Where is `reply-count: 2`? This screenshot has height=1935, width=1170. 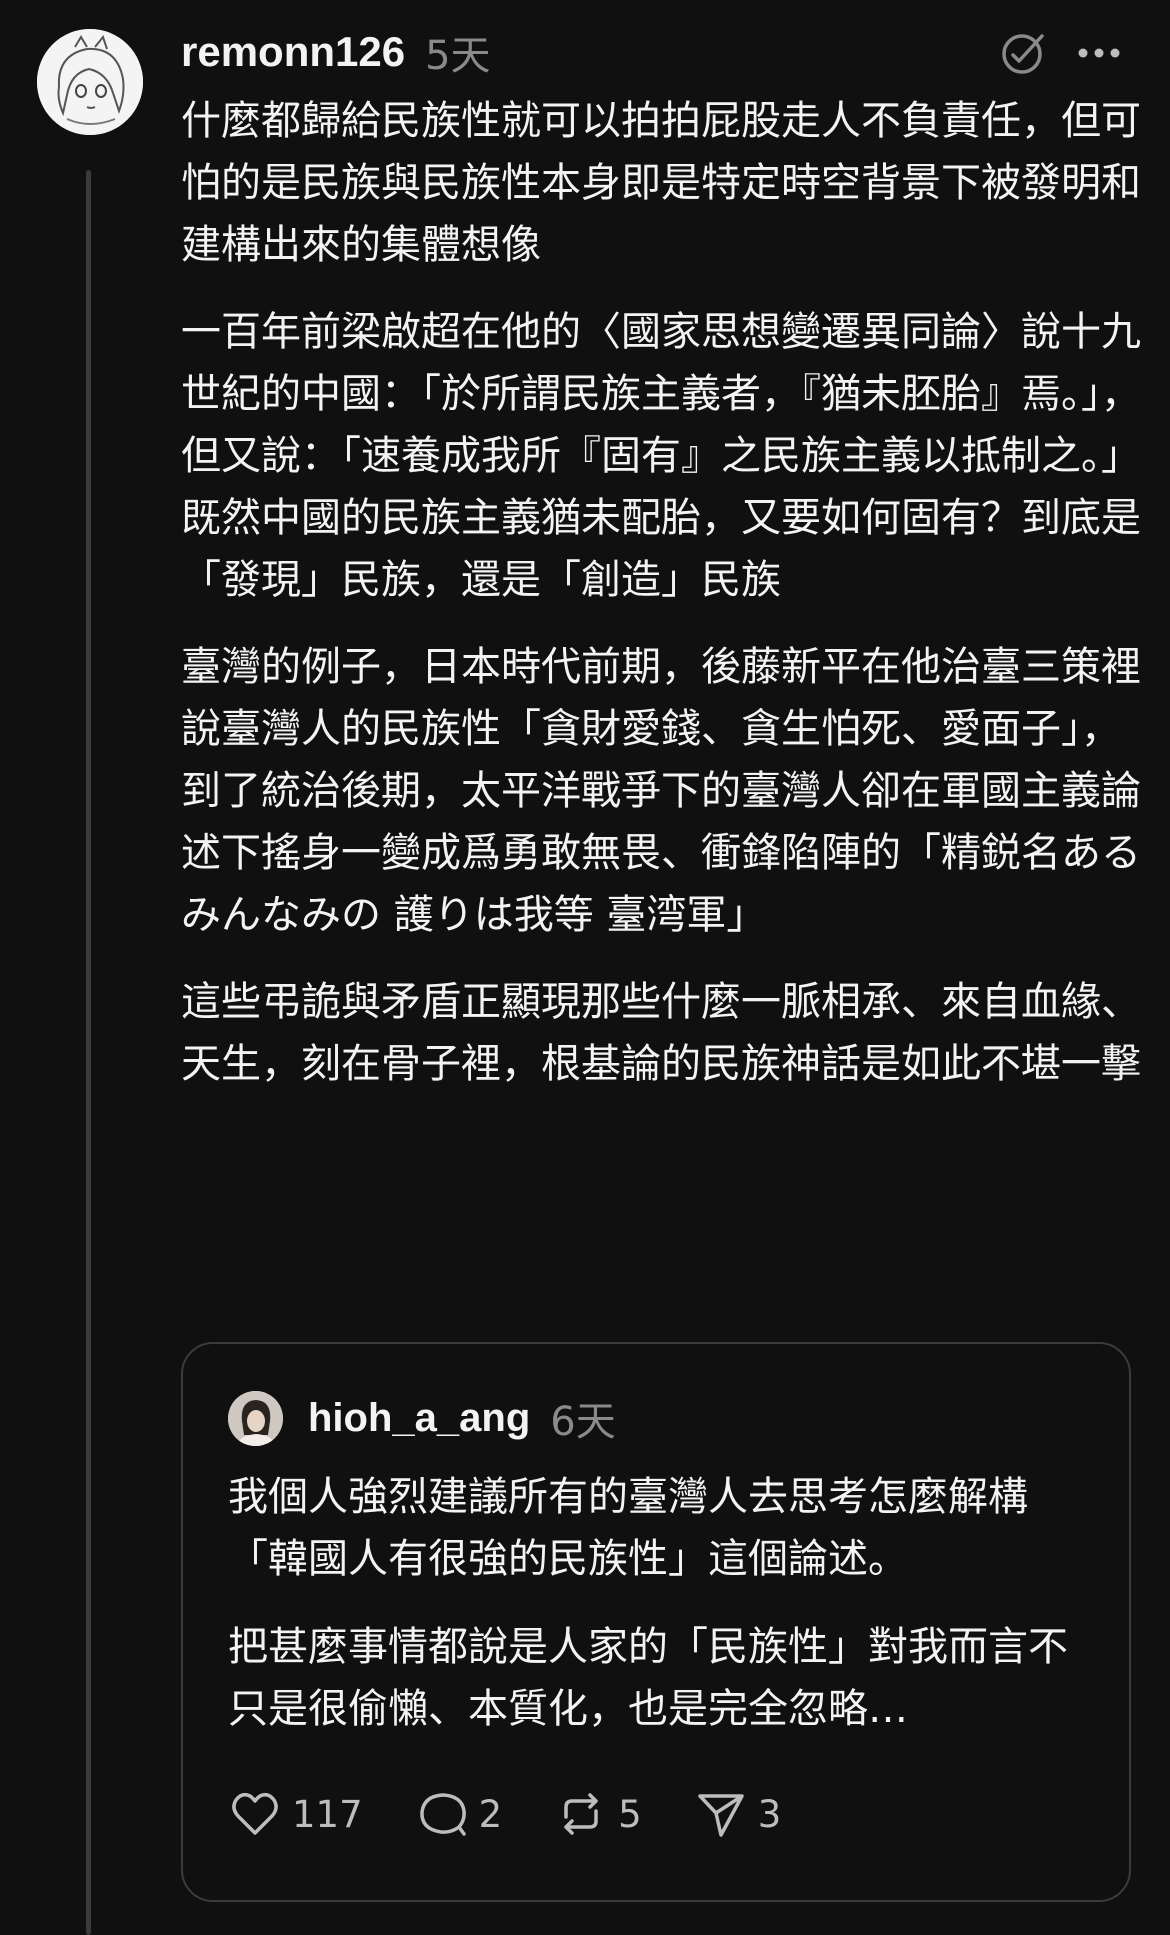 reply-count: 2 is located at coordinates (490, 1814).